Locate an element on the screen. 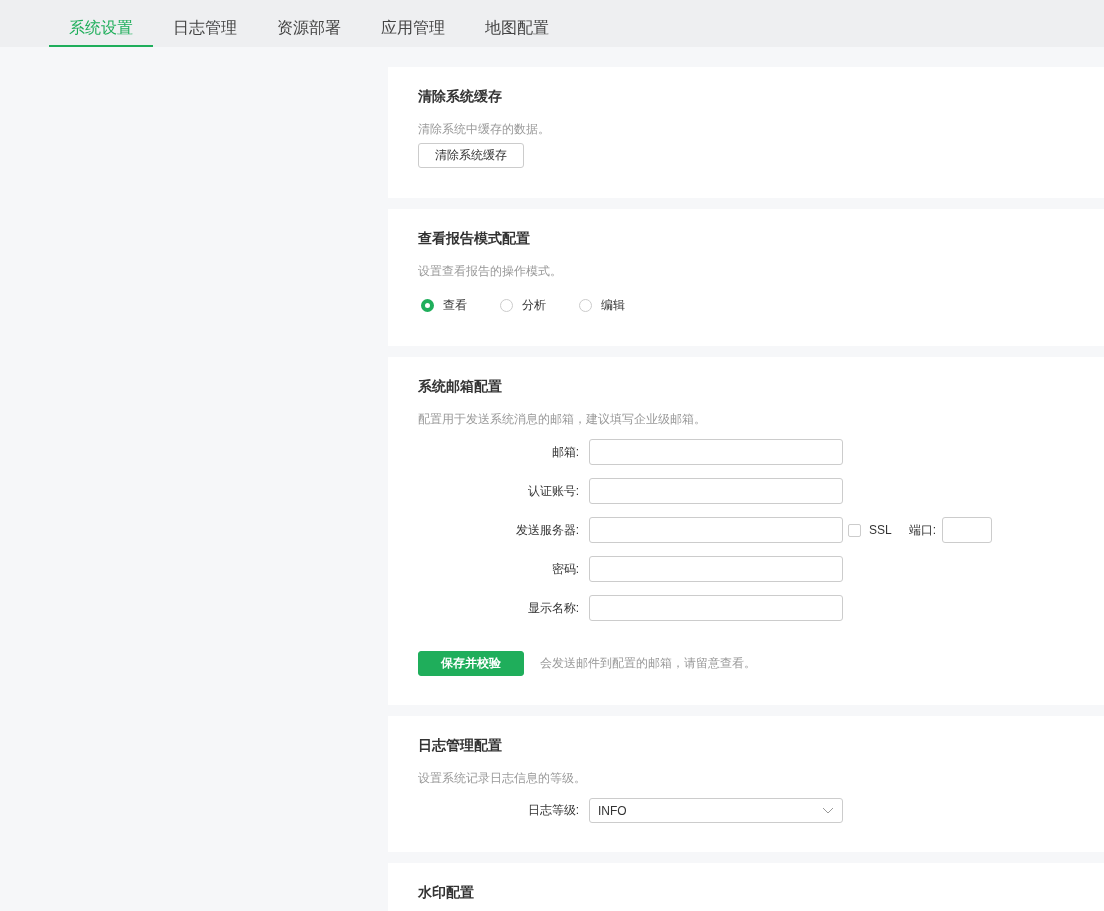  tab: 应用管理 is located at coordinates (413, 23).